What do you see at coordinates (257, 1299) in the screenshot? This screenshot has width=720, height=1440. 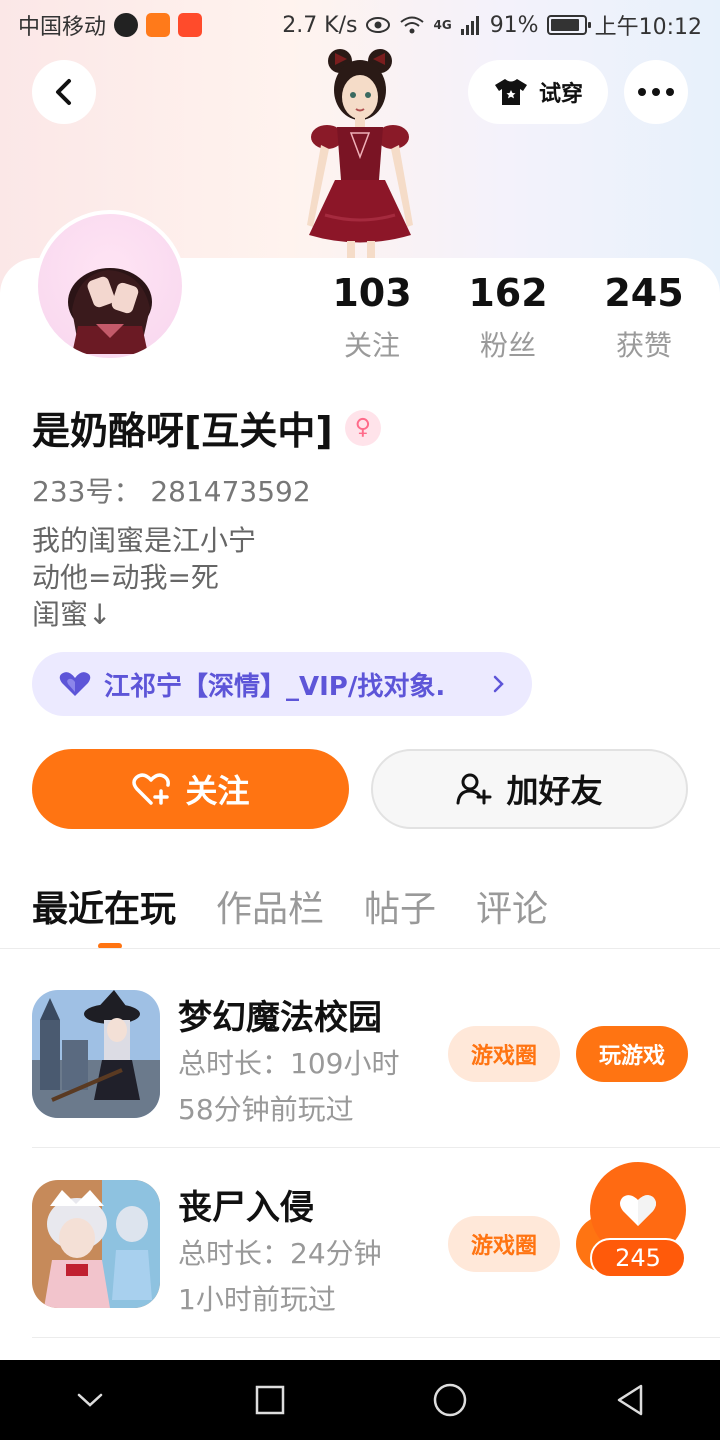 I see `game-last-played: 1小时前玩过` at bounding box center [257, 1299].